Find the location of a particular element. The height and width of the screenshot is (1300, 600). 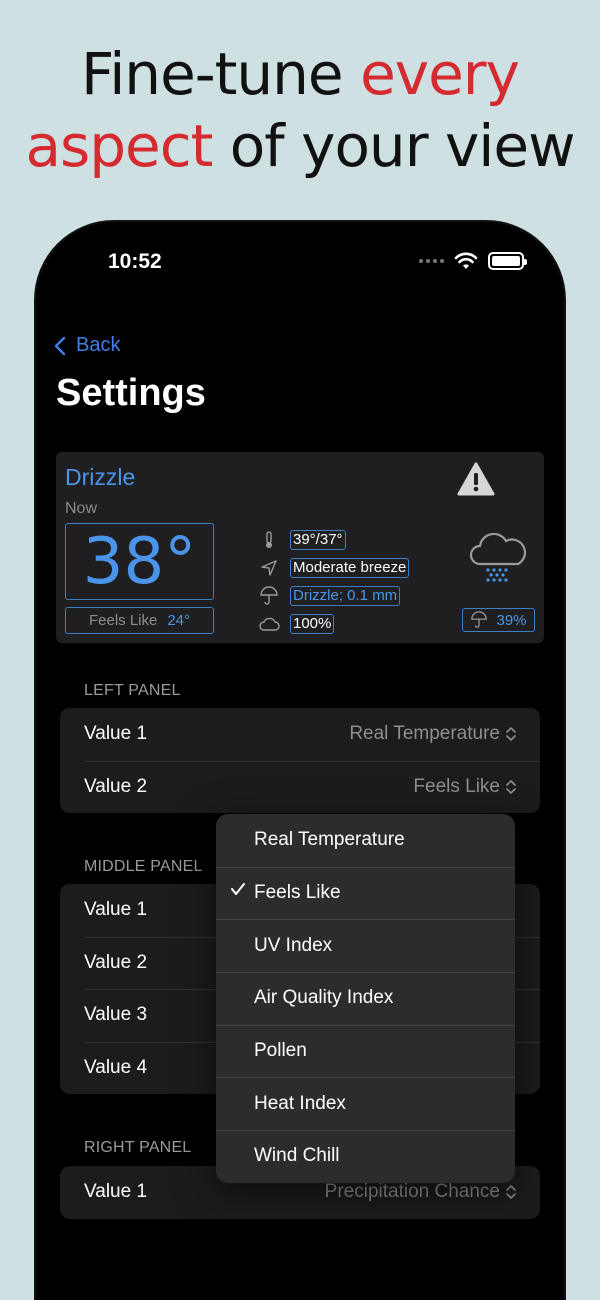

menu-item-heat-index: Heat Index is located at coordinates (365, 1103).